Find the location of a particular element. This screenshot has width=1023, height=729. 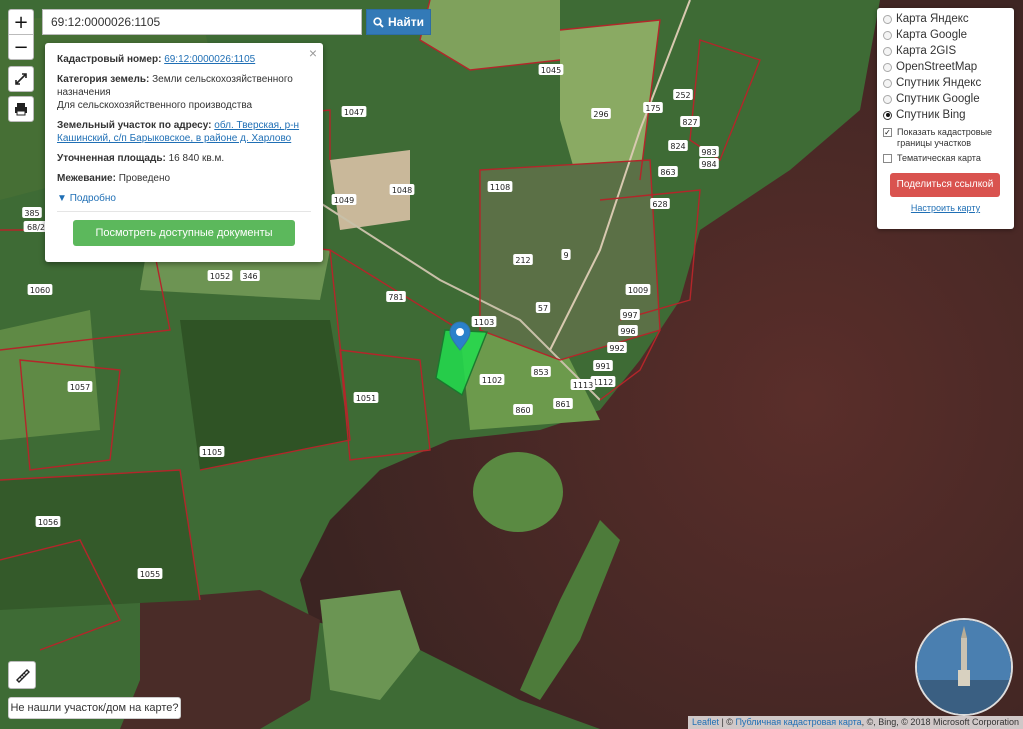

ruler-icon is located at coordinates (23, 676).